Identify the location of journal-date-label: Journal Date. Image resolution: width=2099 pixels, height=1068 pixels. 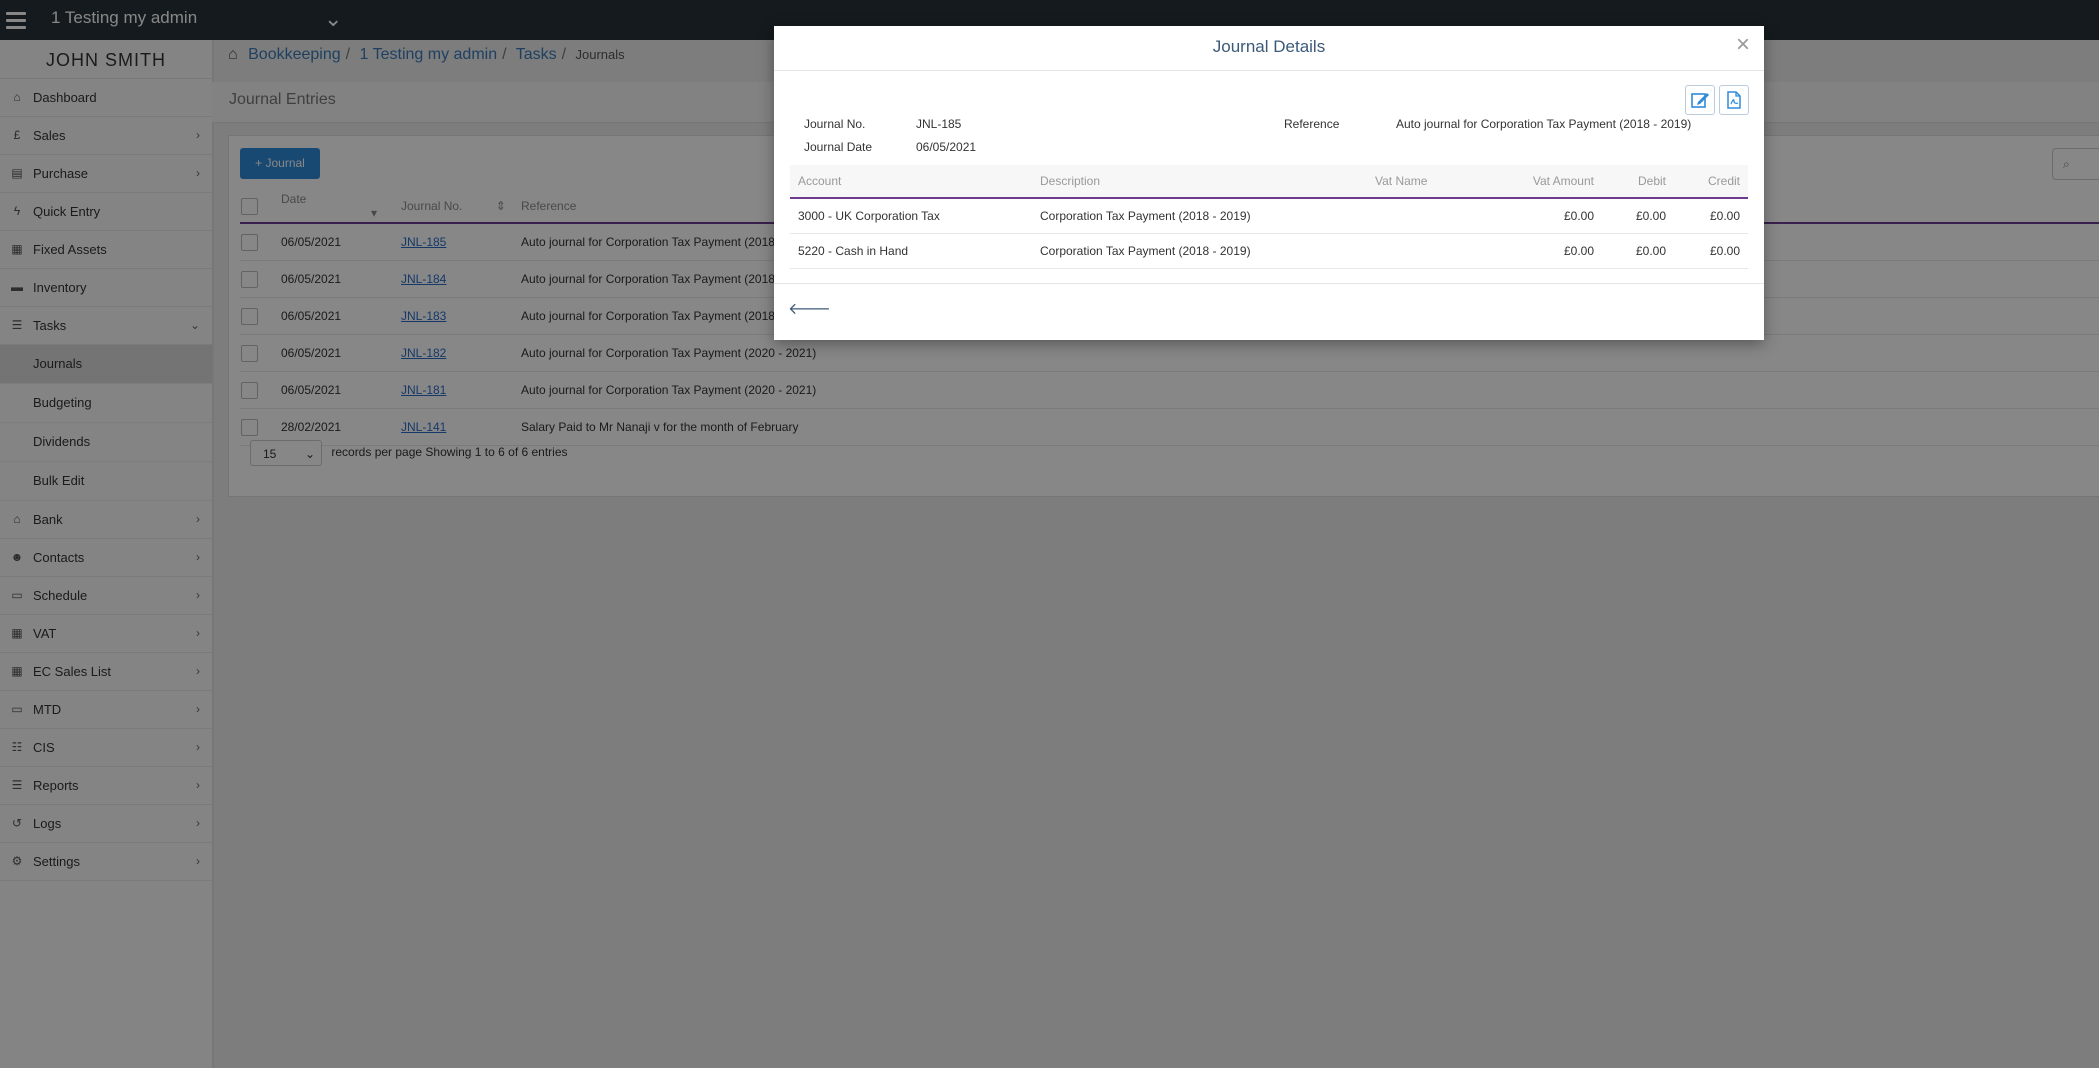
(838, 147).